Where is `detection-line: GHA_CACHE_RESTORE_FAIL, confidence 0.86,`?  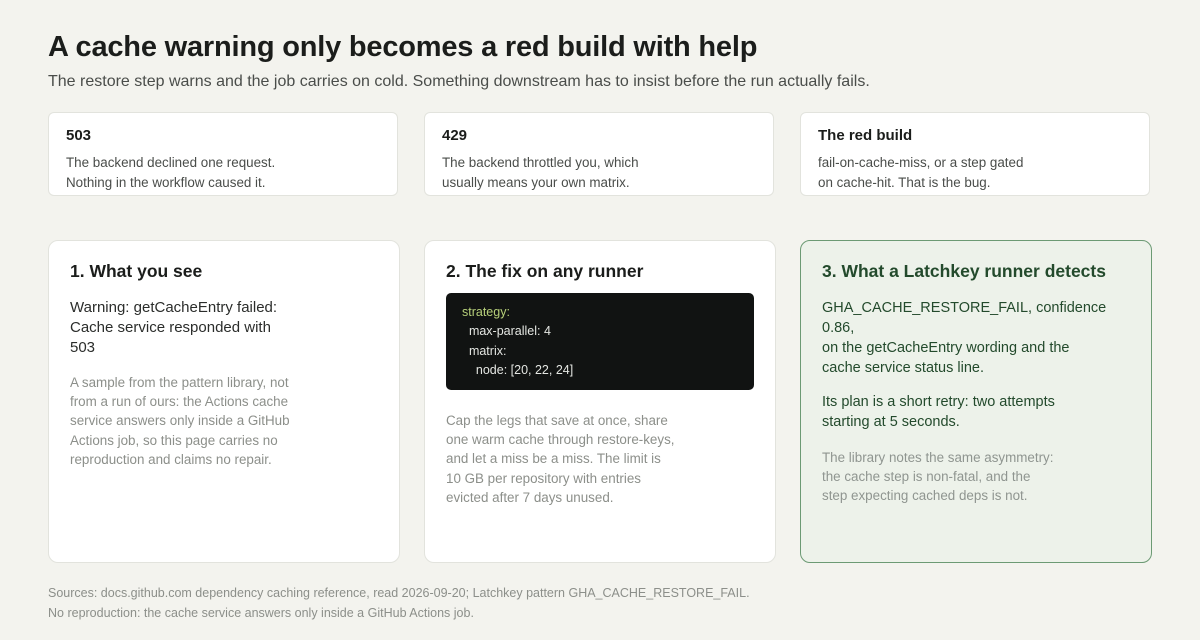
detection-line: GHA_CACHE_RESTORE_FAIL, confidence 0.86, is located at coordinates (964, 318).